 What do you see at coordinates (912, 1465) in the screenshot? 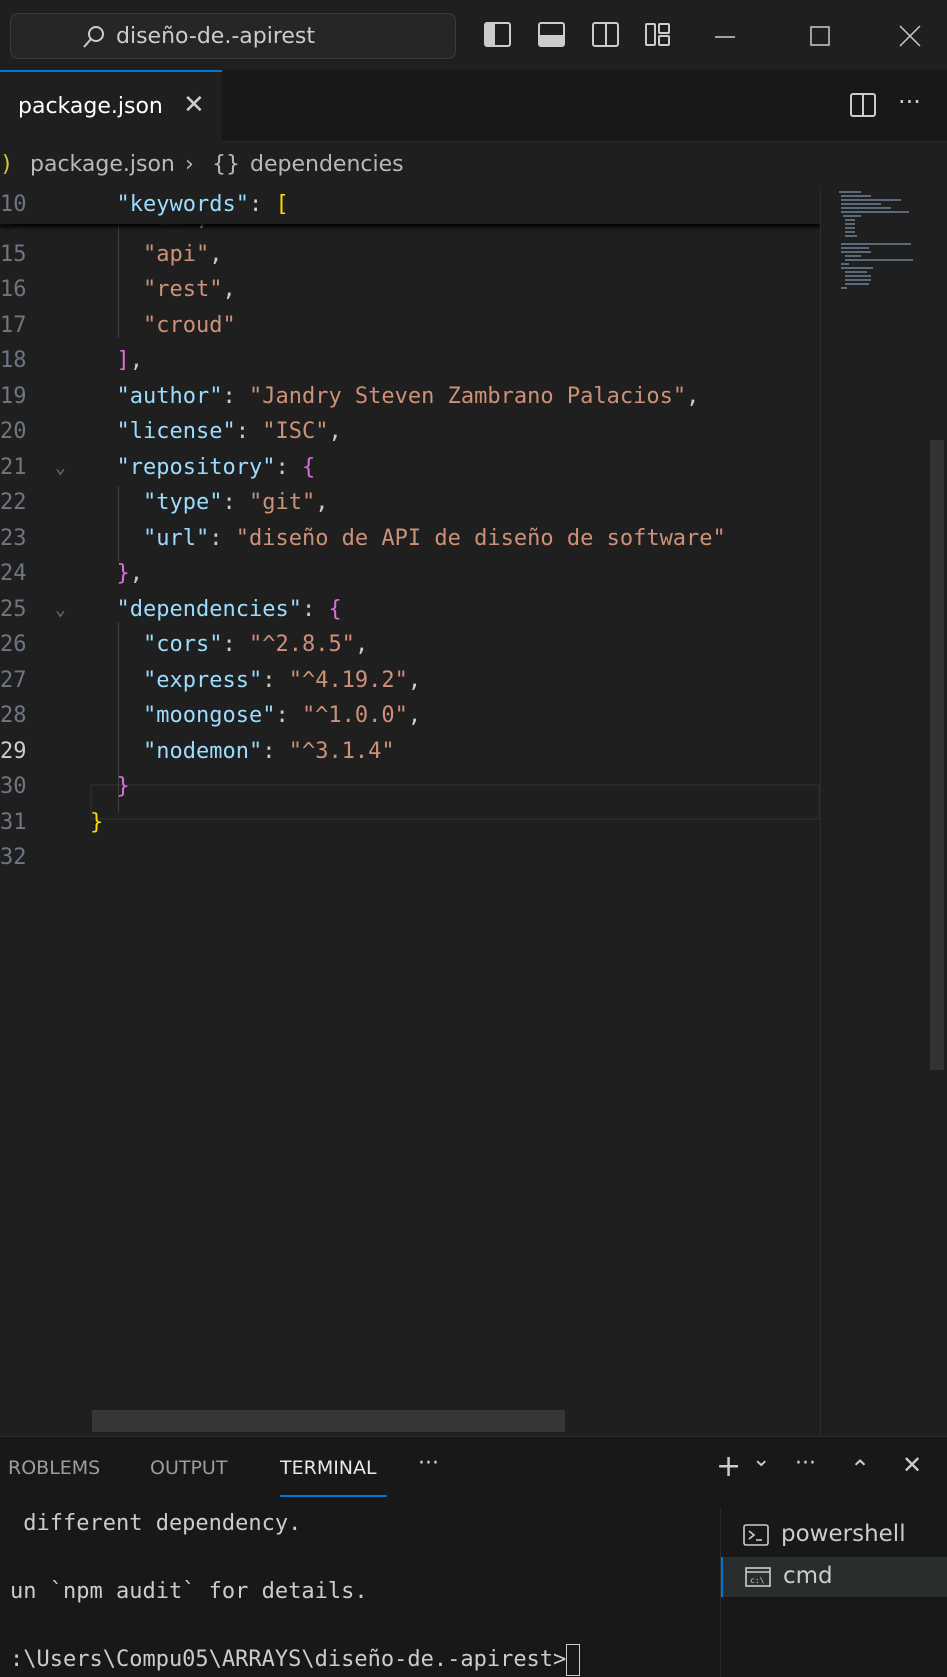
I see `close-panel-icon: ✕` at bounding box center [912, 1465].